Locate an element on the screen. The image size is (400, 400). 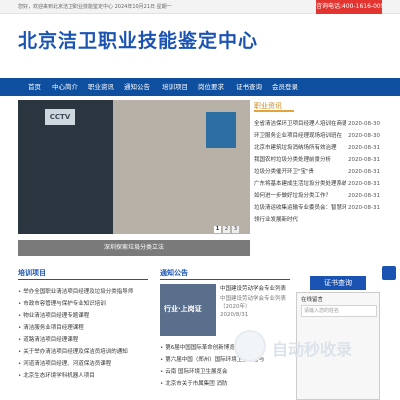
news-item: 全省清洁保环卫项目经理人培训在商德举办 2020-08-30 is located at coordinates (317, 124).